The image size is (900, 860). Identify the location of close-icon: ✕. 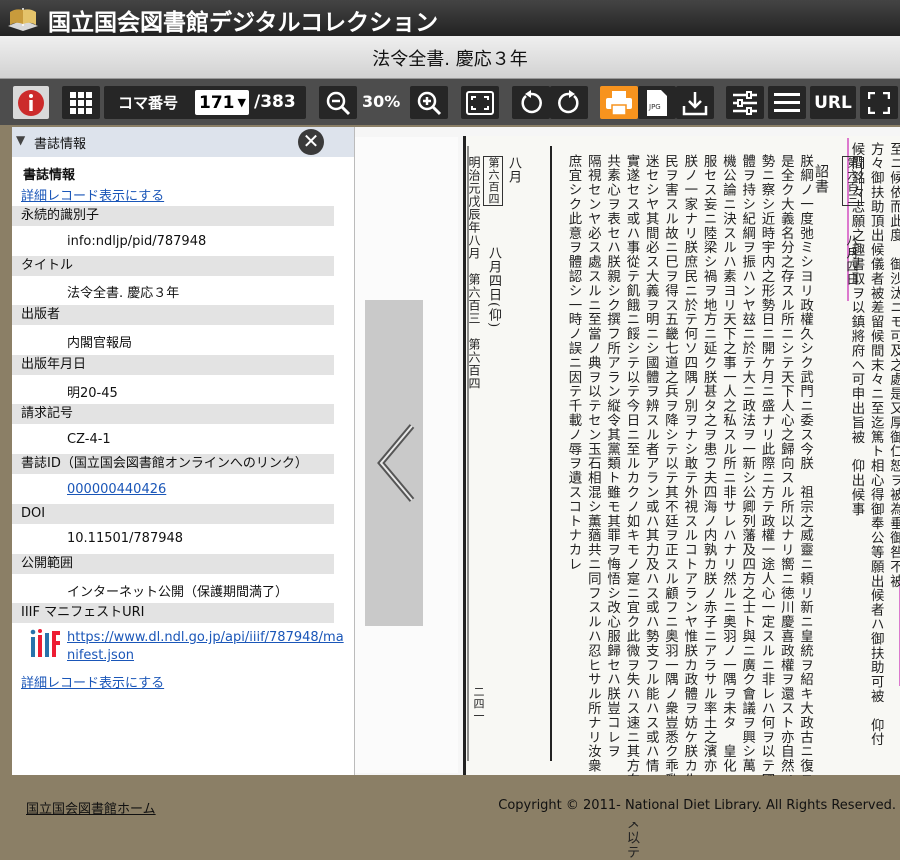
(311, 141).